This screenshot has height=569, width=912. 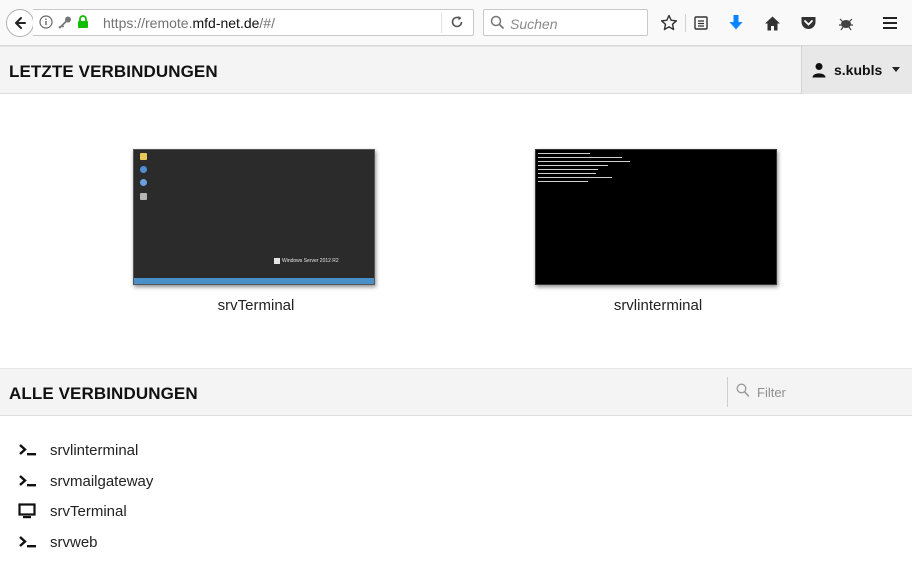 I want to click on recent-connections-title: LETZTE VERBINDUNGEN, so click(x=113, y=71).